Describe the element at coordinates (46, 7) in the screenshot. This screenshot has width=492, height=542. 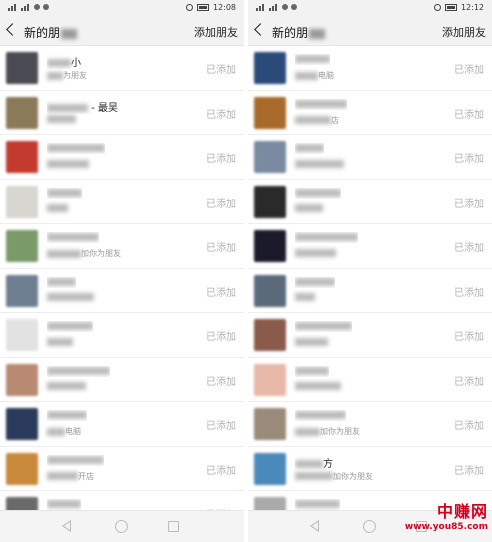
I see `notification-icon` at that location.